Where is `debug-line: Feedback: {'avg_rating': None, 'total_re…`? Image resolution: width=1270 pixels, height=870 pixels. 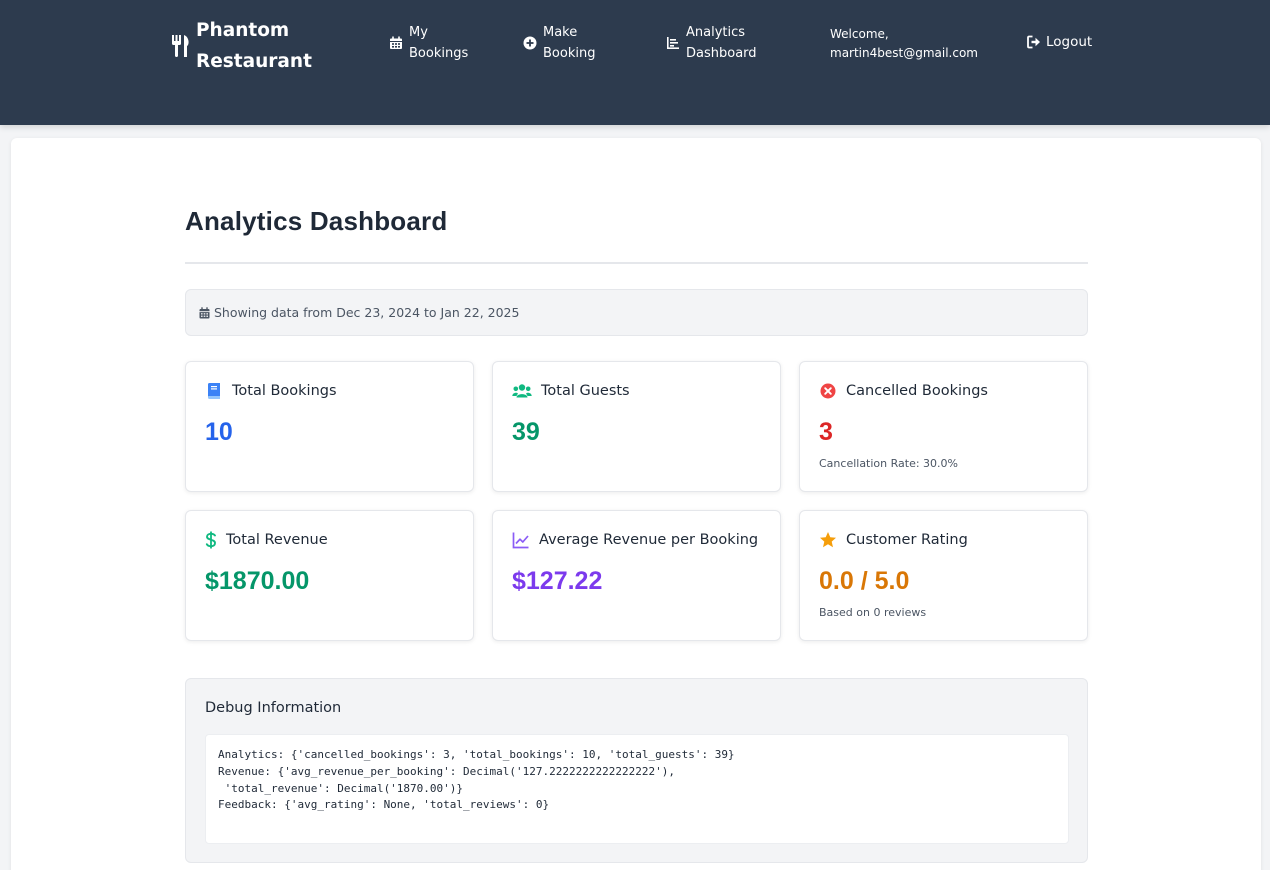
debug-line: Feedback: {'avg_rating': None, 'total_re… is located at coordinates (384, 805).